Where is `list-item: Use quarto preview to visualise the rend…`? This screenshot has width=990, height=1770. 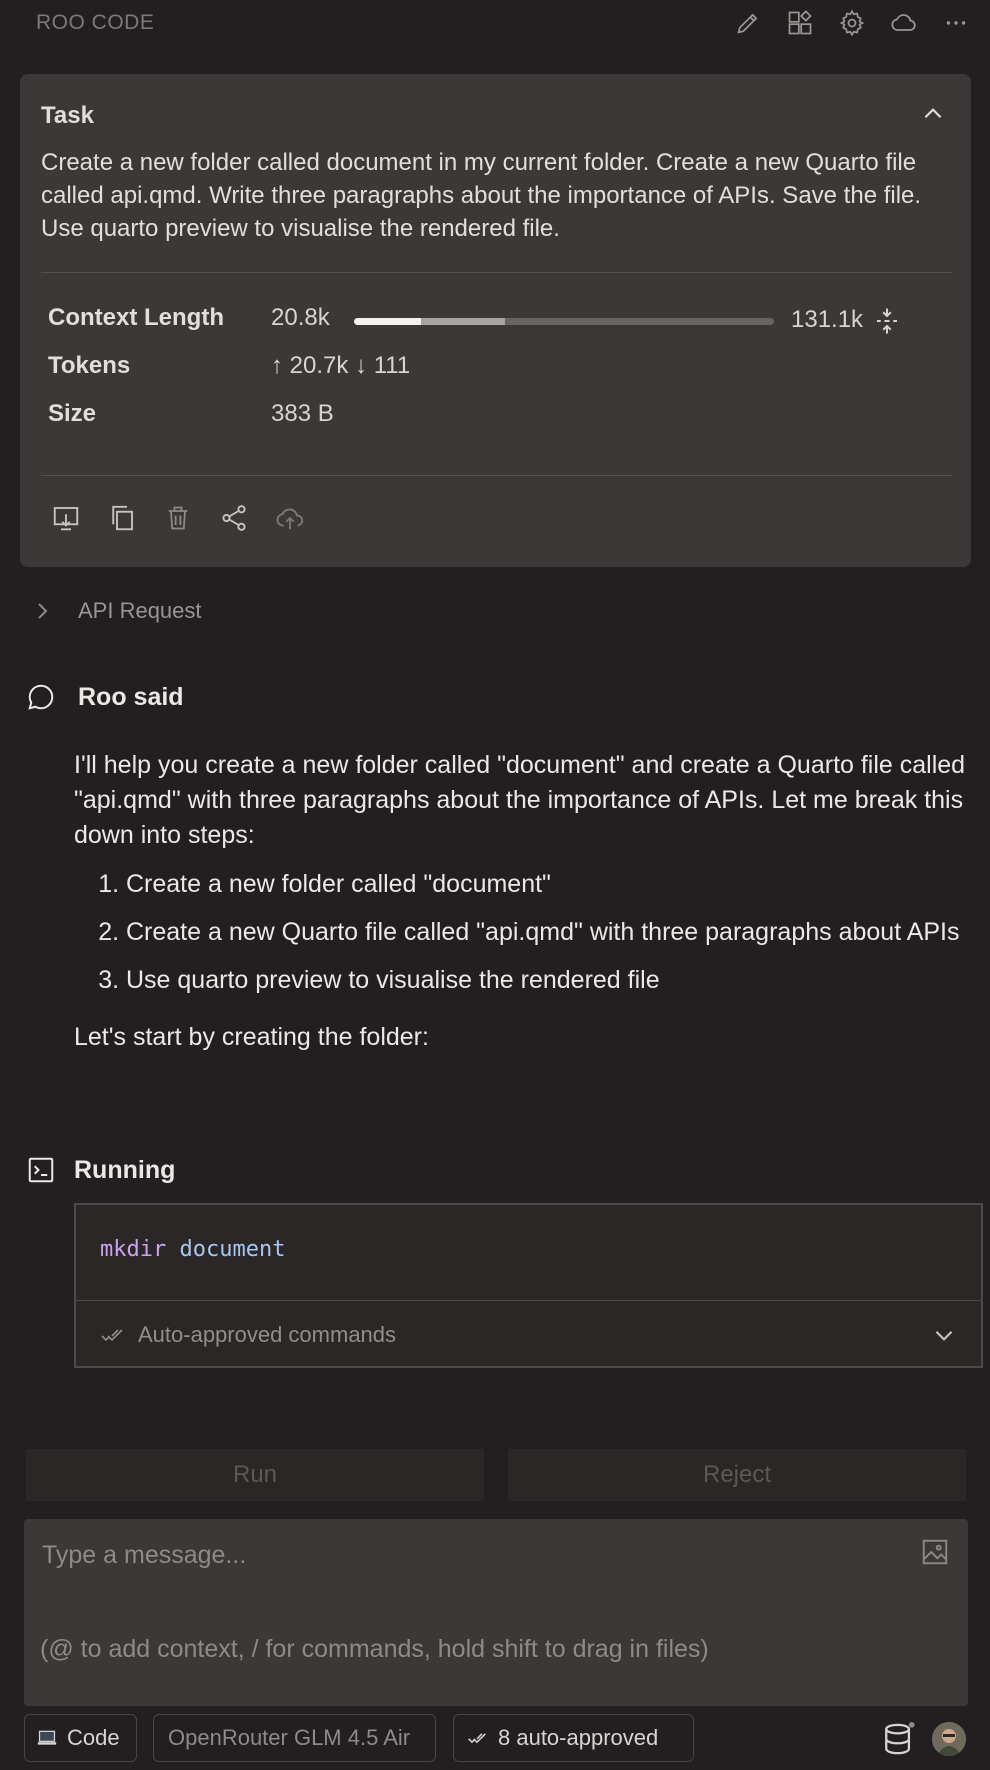
list-item: Use quarto preview to visualise the rend… is located at coordinates (555, 980).